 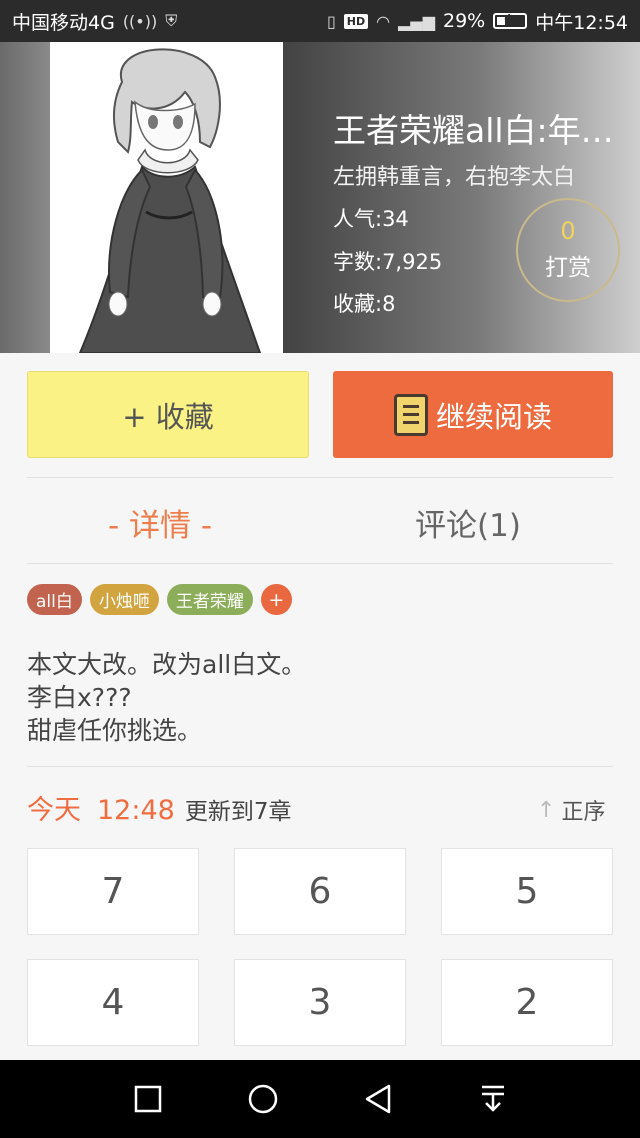 I want to click on update-time: 12:48, so click(x=136, y=810).